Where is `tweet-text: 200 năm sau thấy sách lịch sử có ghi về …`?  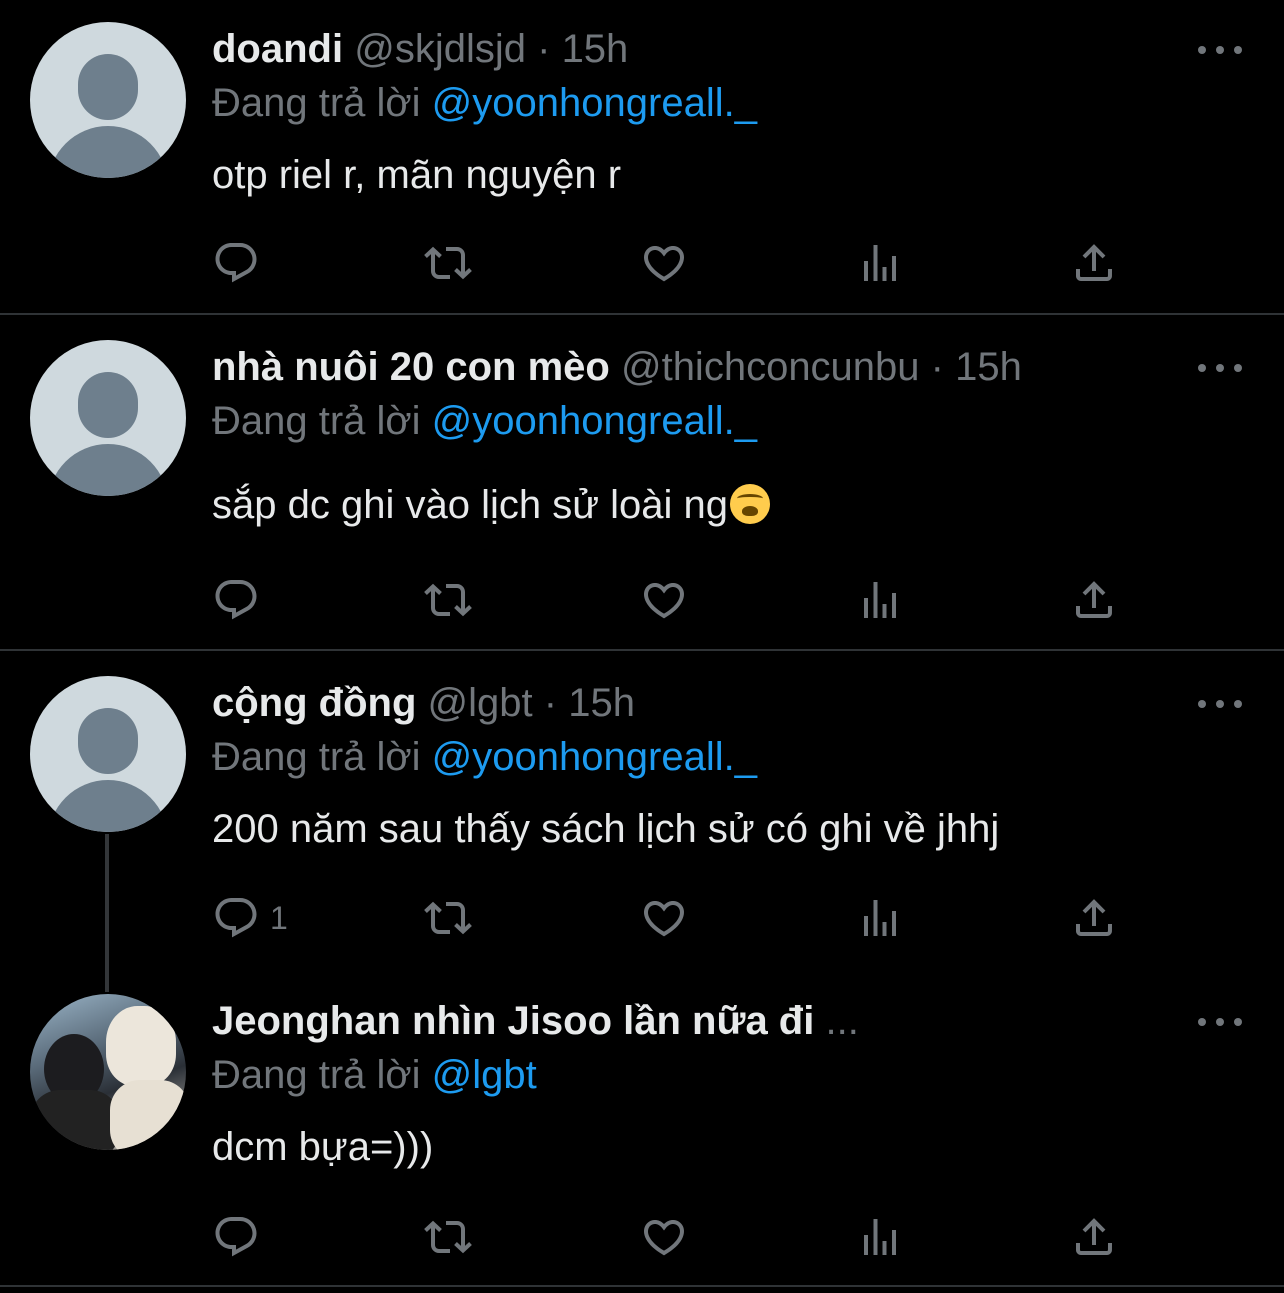
tweet-text: 200 năm sau thấy sách lịch sử có ghi về … is located at coordinates (606, 829).